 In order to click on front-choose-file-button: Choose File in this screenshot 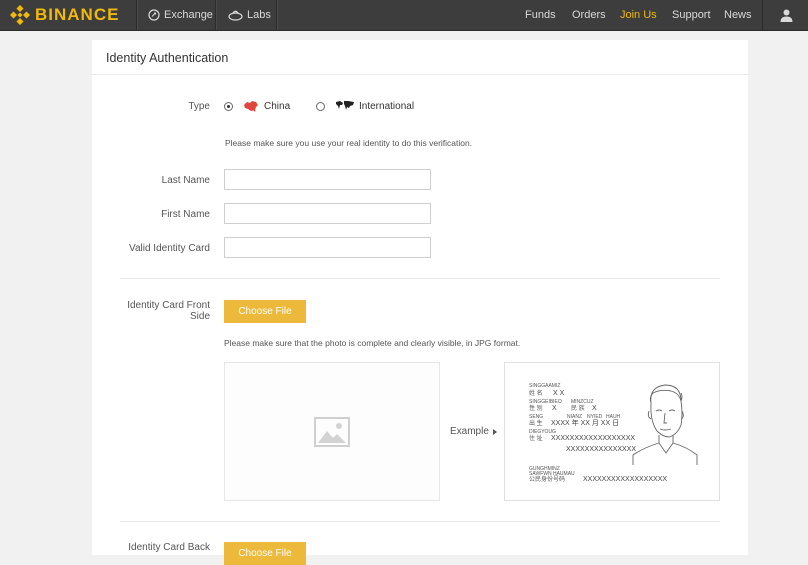, I will do `click(265, 311)`.